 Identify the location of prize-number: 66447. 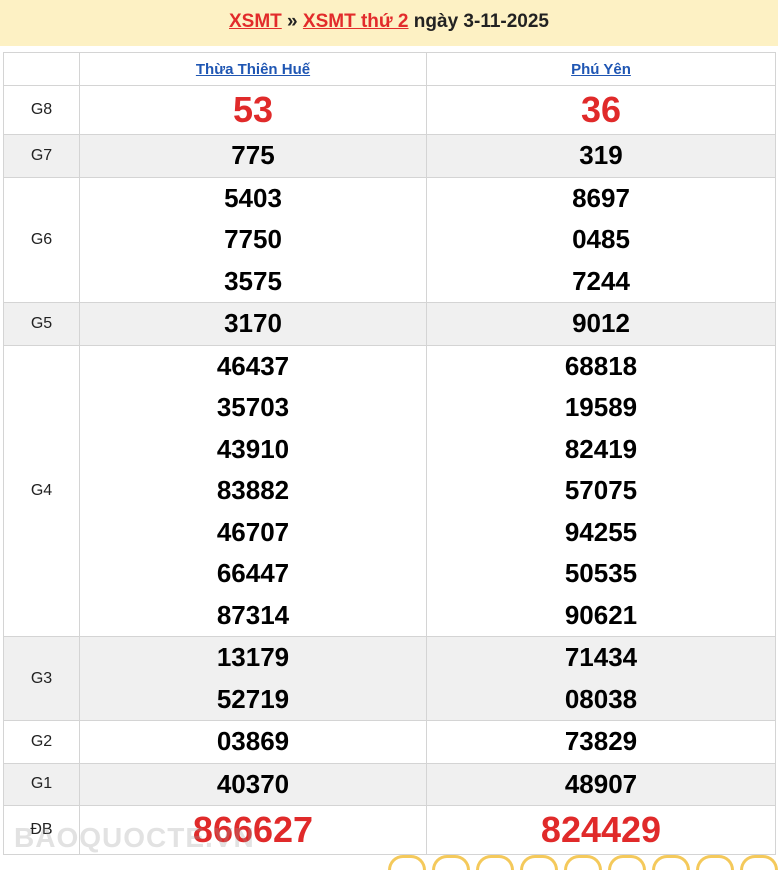
(253, 573).